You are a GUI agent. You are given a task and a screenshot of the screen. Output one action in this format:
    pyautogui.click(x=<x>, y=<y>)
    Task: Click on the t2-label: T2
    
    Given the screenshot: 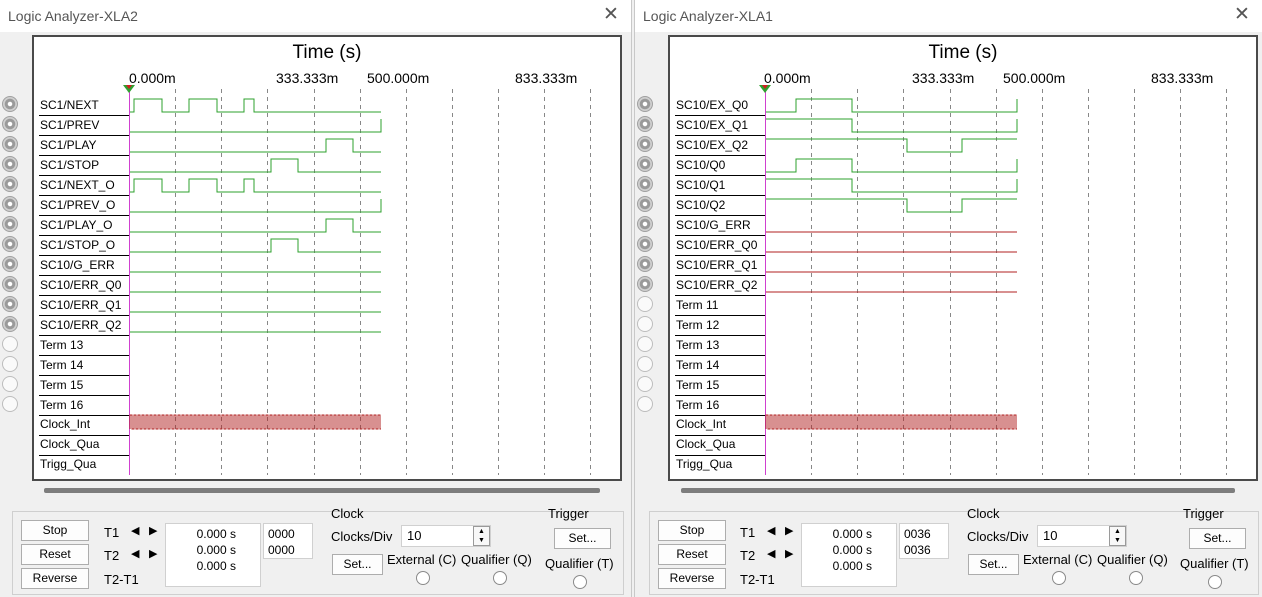 What is the action you would take?
    pyautogui.click(x=112, y=555)
    